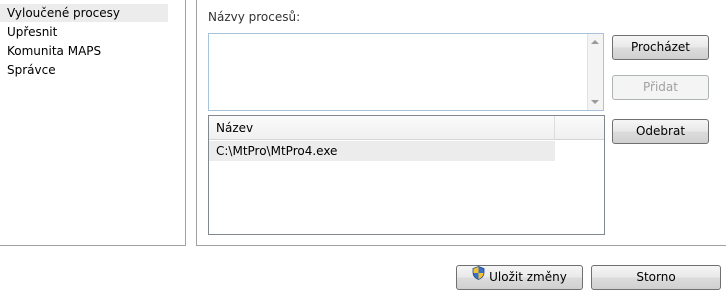  Describe the element at coordinates (595, 42) in the screenshot. I see `scroll-up-arrow-icon` at that location.